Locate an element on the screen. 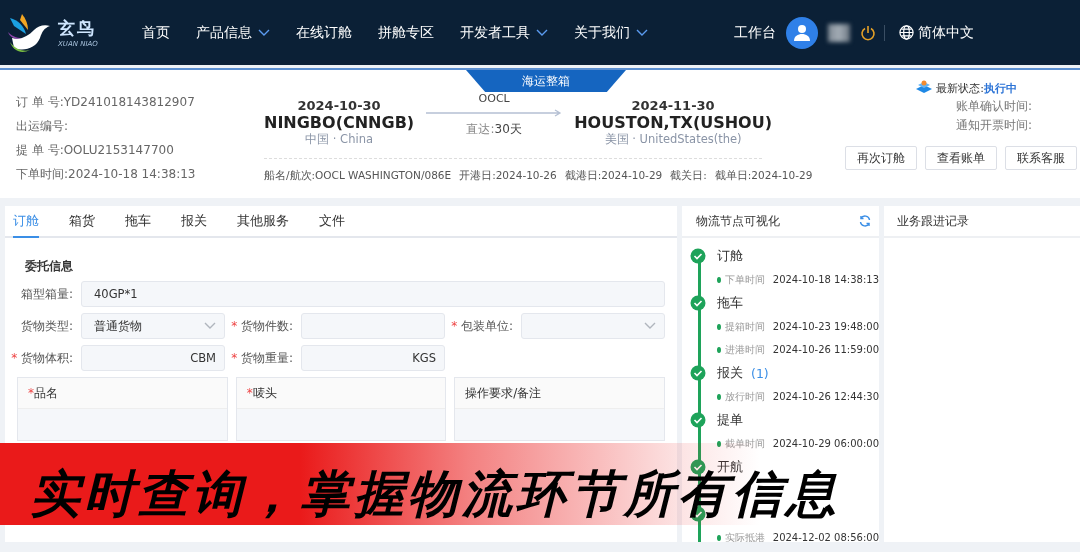  section-title: 委托信息 is located at coordinates (49, 266).